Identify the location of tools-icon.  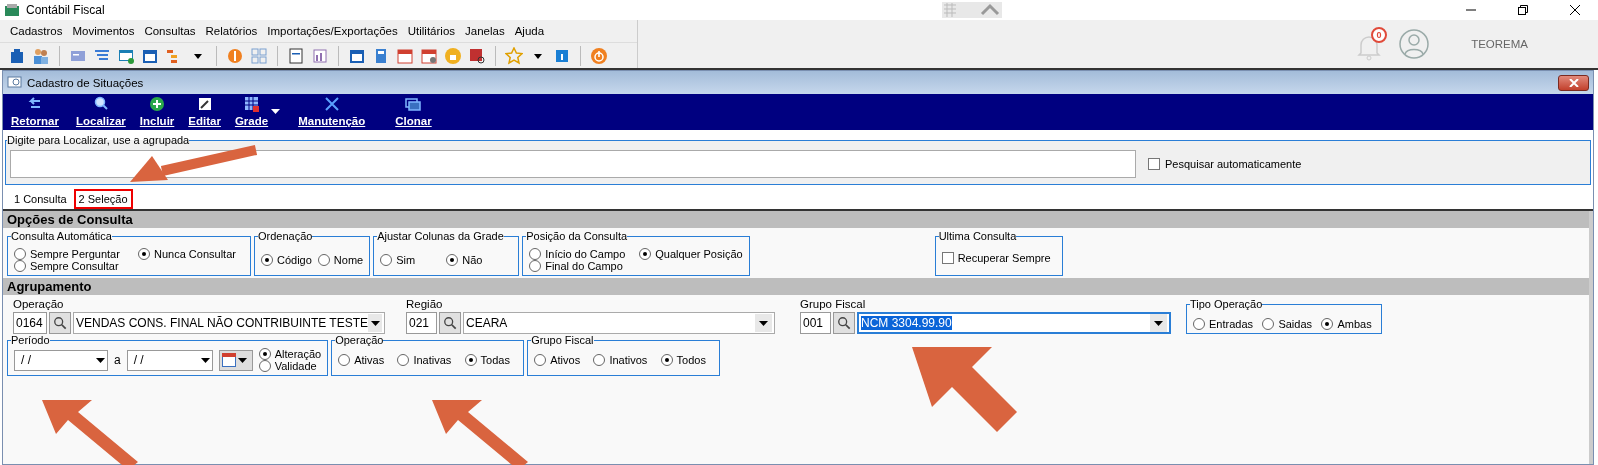
(331, 104).